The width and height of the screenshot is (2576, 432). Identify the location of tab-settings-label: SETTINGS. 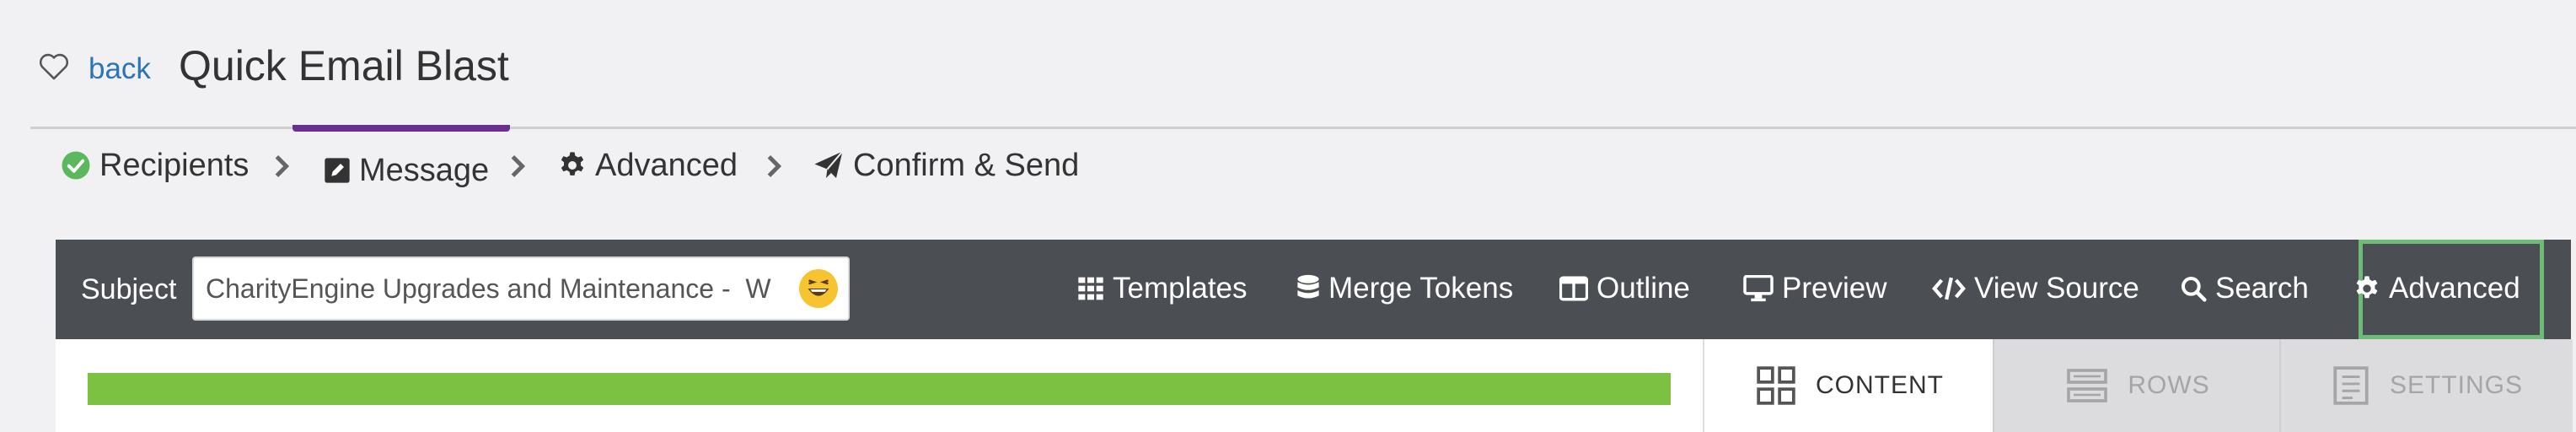
(2456, 385).